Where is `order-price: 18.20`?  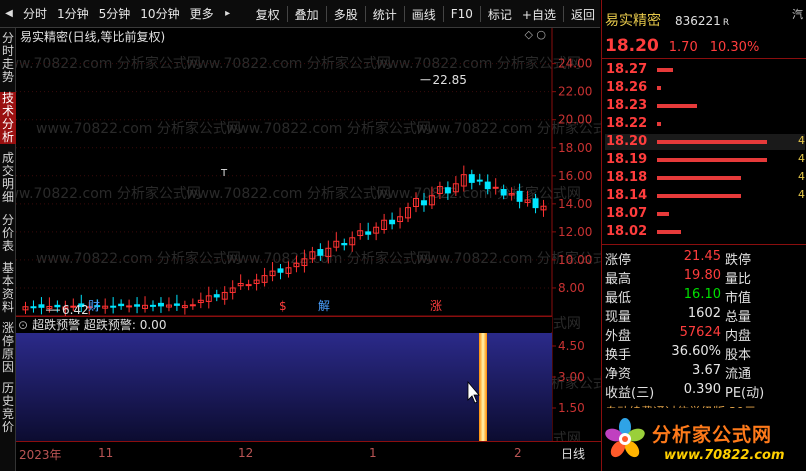
order-price: 18.20 is located at coordinates (627, 141).